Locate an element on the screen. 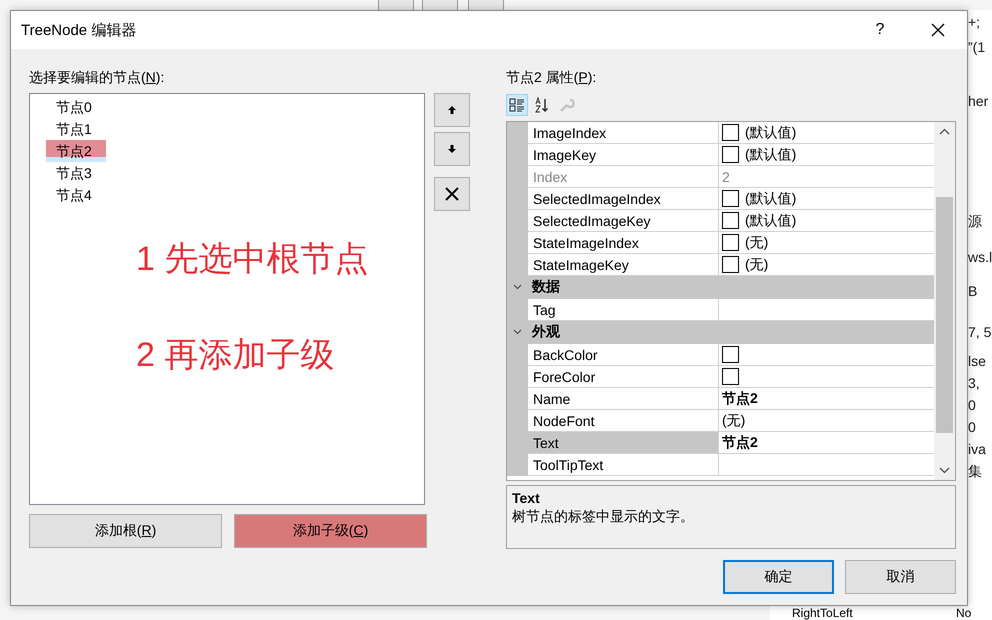  property-name: ToolTipText is located at coordinates (623, 465).